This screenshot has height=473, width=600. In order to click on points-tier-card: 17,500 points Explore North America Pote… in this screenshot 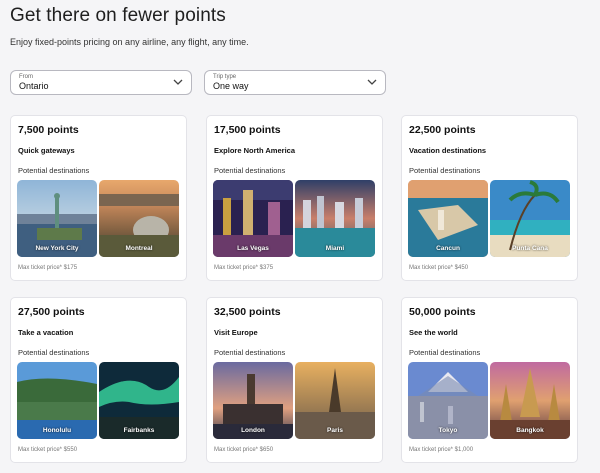, I will do `click(294, 198)`.